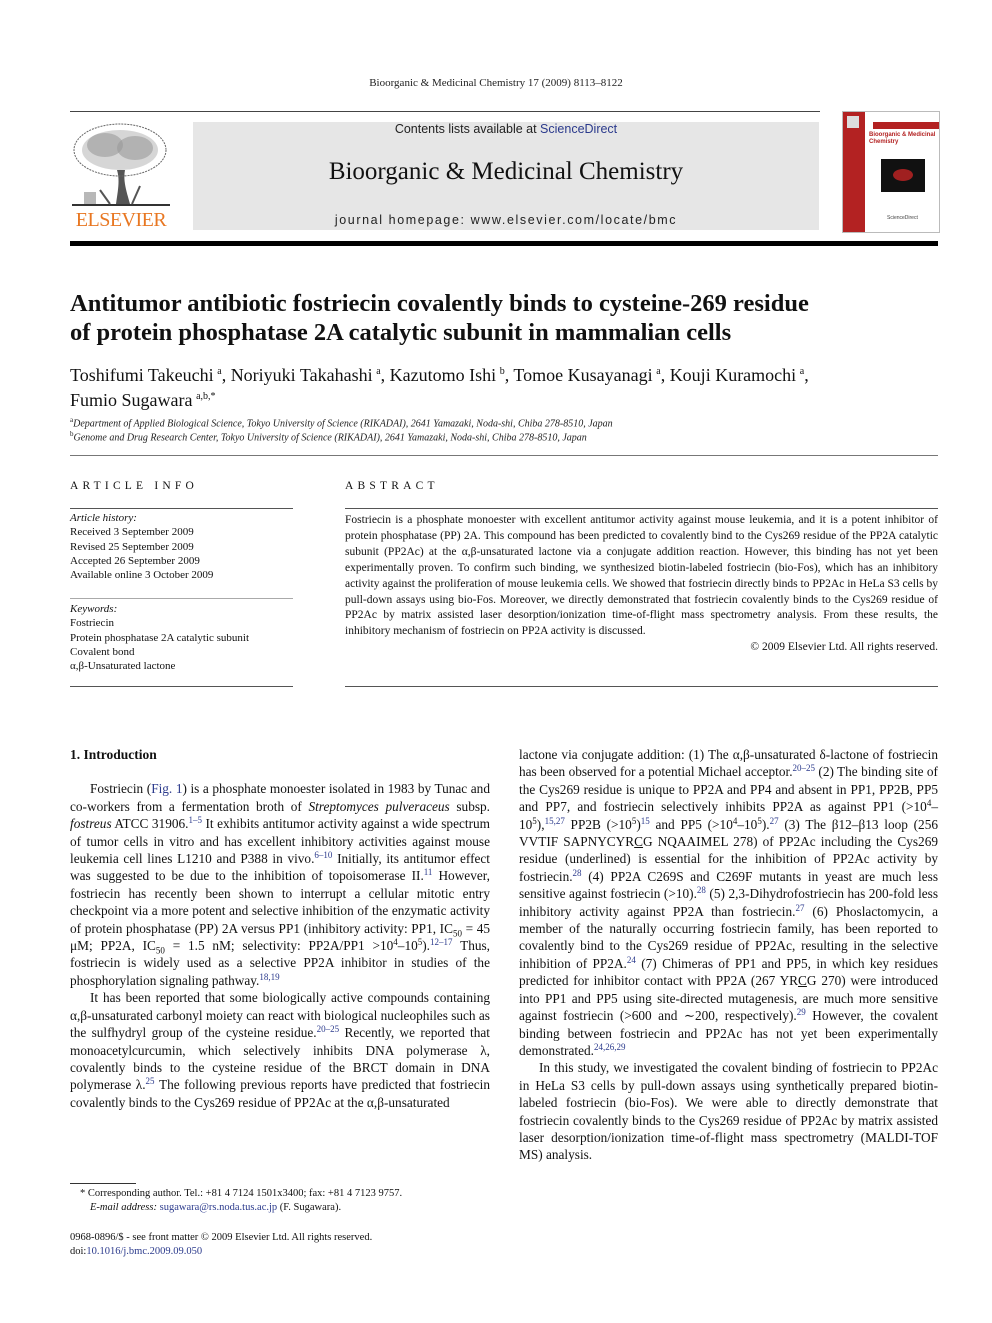 Image resolution: width=992 pixels, height=1323 pixels. Describe the element at coordinates (903, 175) in the screenshot. I see `cover-image` at that location.